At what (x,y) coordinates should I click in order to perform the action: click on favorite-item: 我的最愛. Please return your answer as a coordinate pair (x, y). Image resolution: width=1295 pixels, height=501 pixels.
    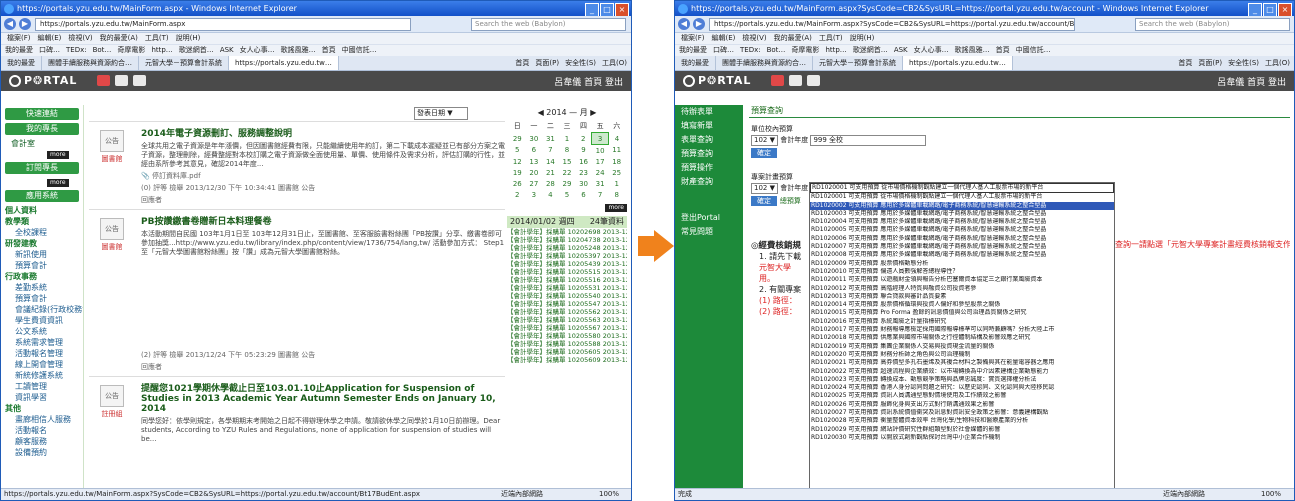
    Looking at the image, I should click on (19, 50).